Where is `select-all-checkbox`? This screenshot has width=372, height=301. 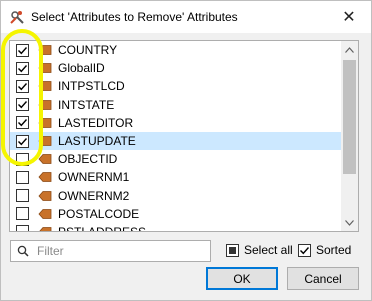
select-all-checkbox is located at coordinates (232, 250).